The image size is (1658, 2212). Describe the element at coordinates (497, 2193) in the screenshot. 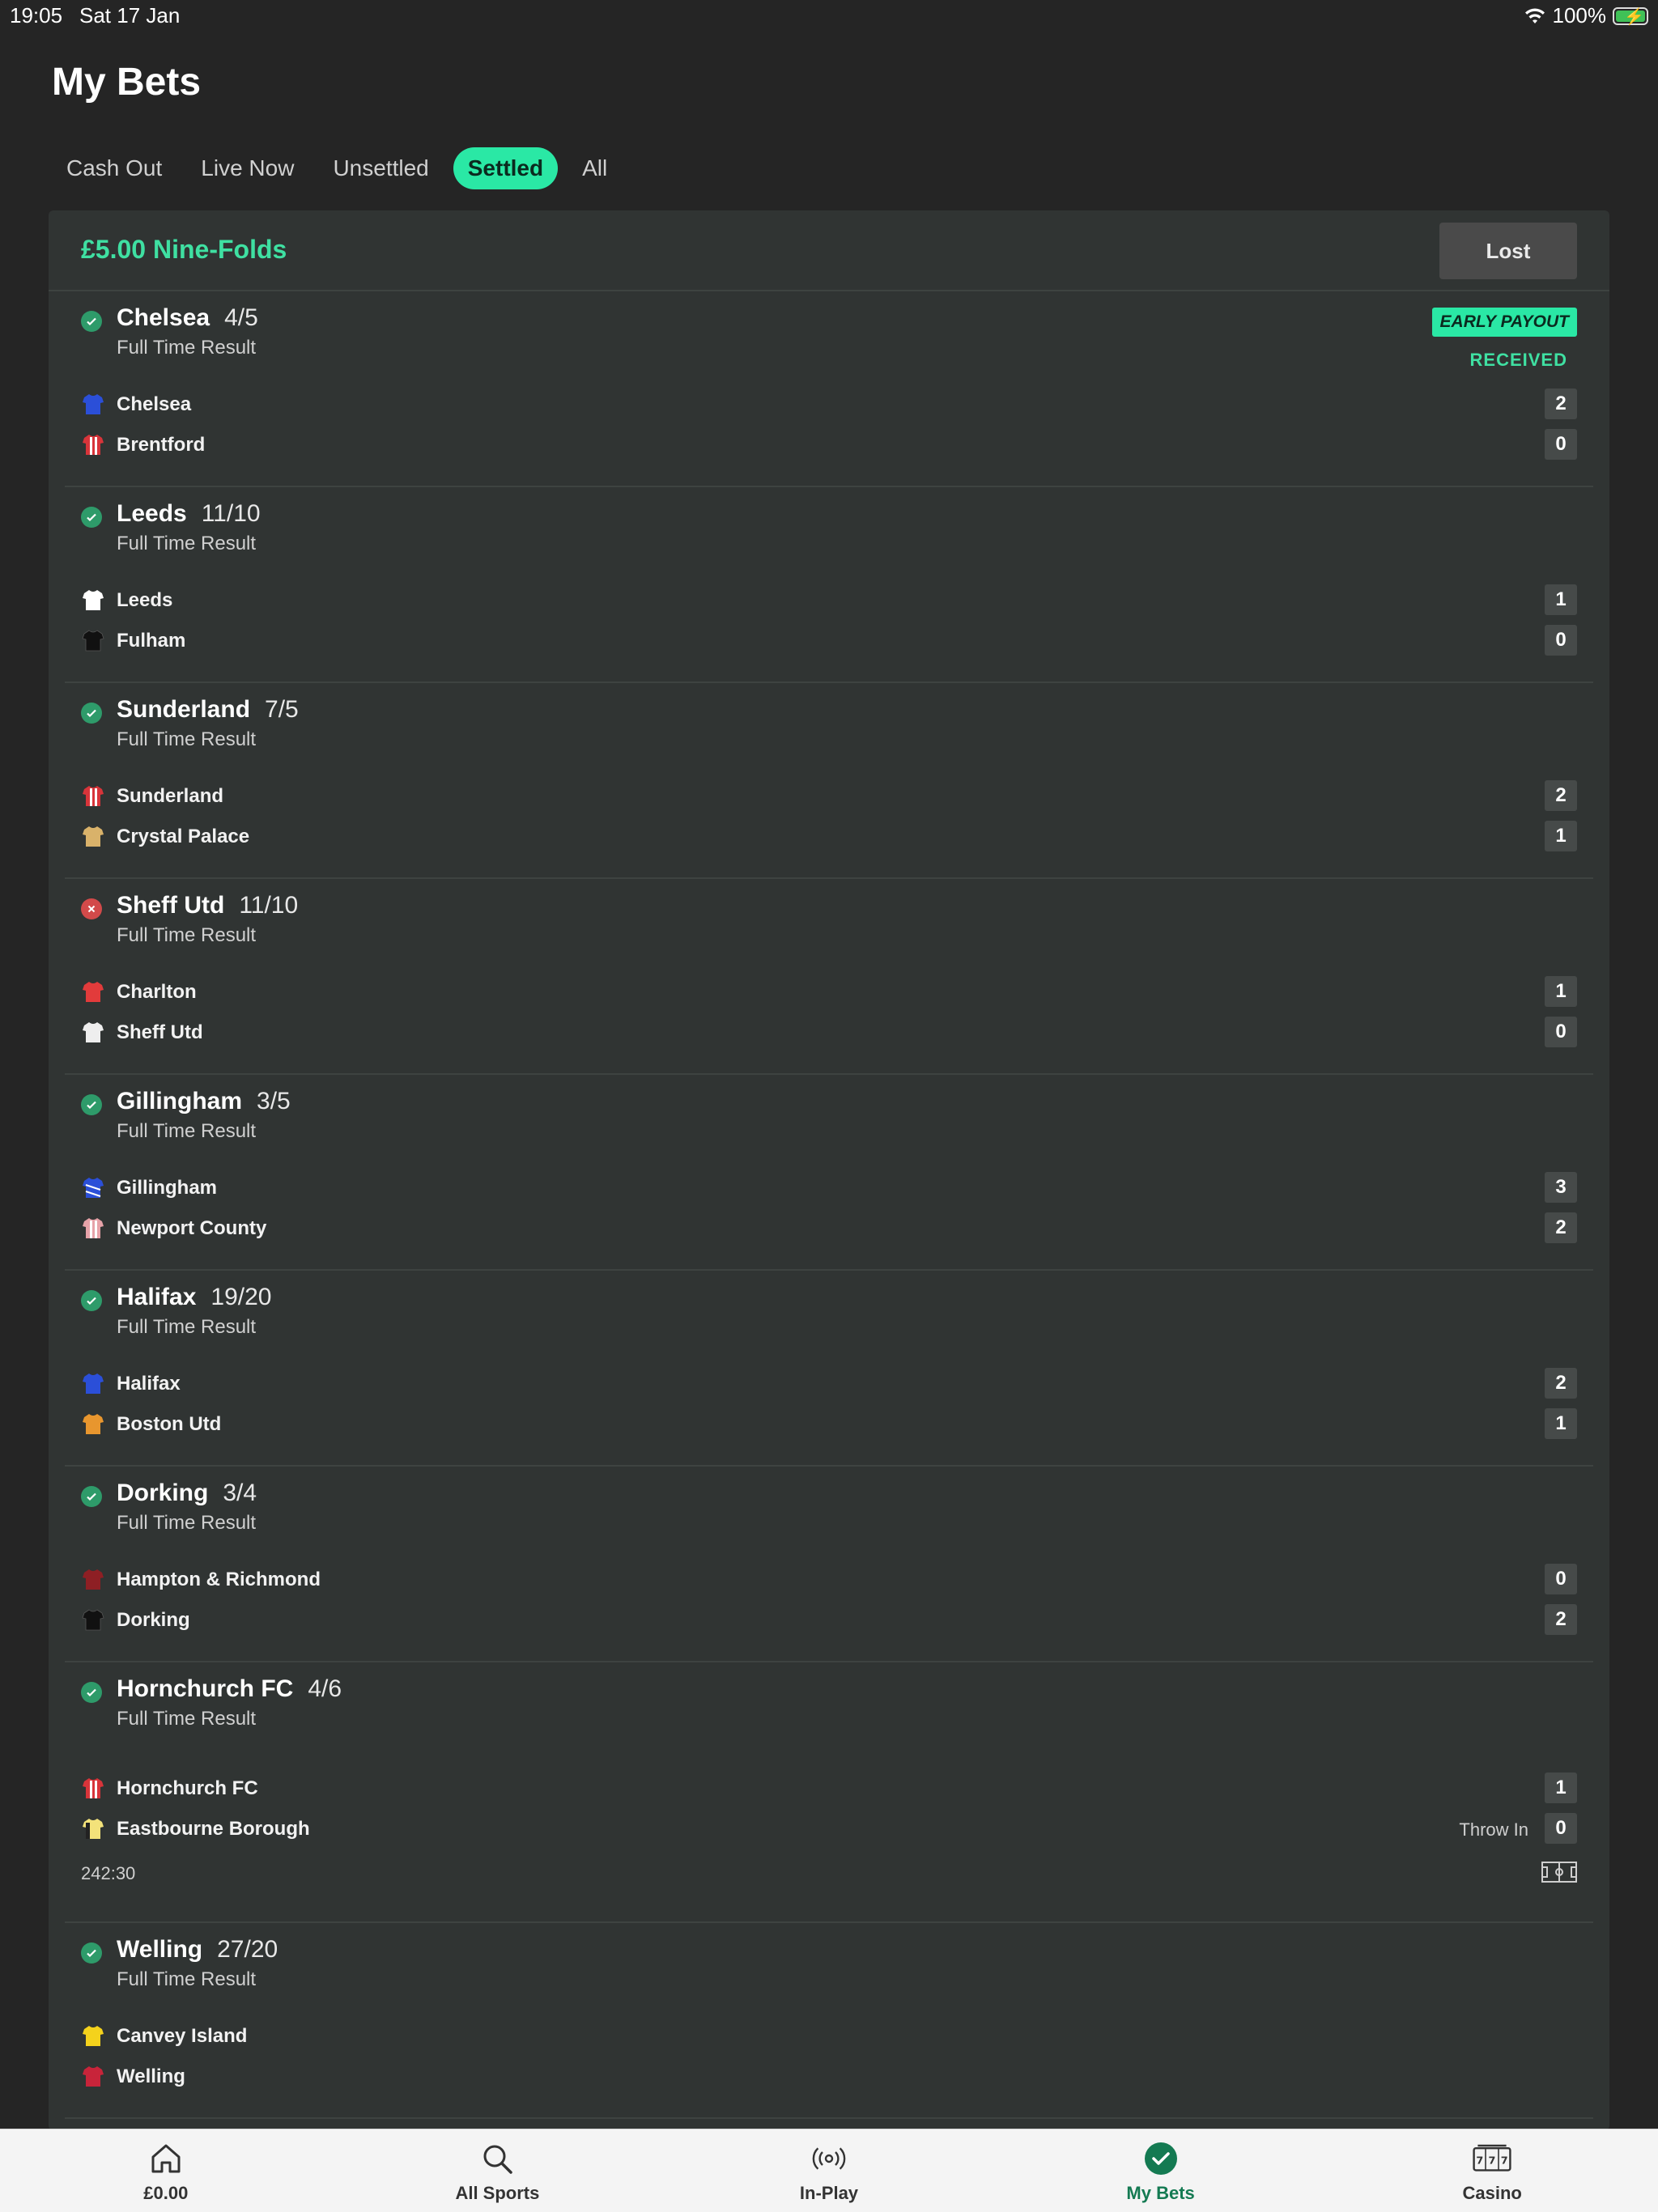

I see `nav-label: All Sports` at that location.